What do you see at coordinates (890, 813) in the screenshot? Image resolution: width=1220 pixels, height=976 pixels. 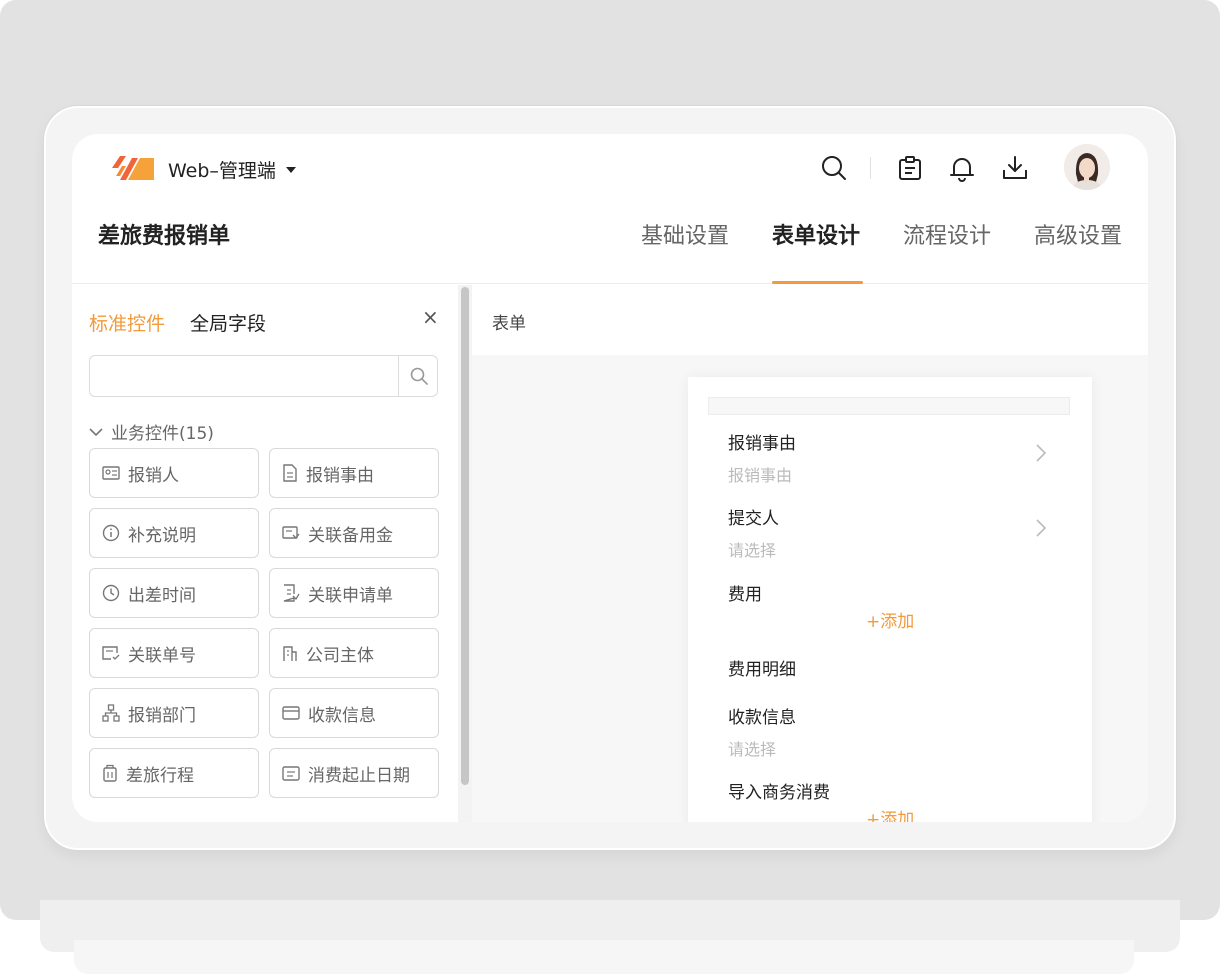 I see `add-business-expense-button: +添加` at bounding box center [890, 813].